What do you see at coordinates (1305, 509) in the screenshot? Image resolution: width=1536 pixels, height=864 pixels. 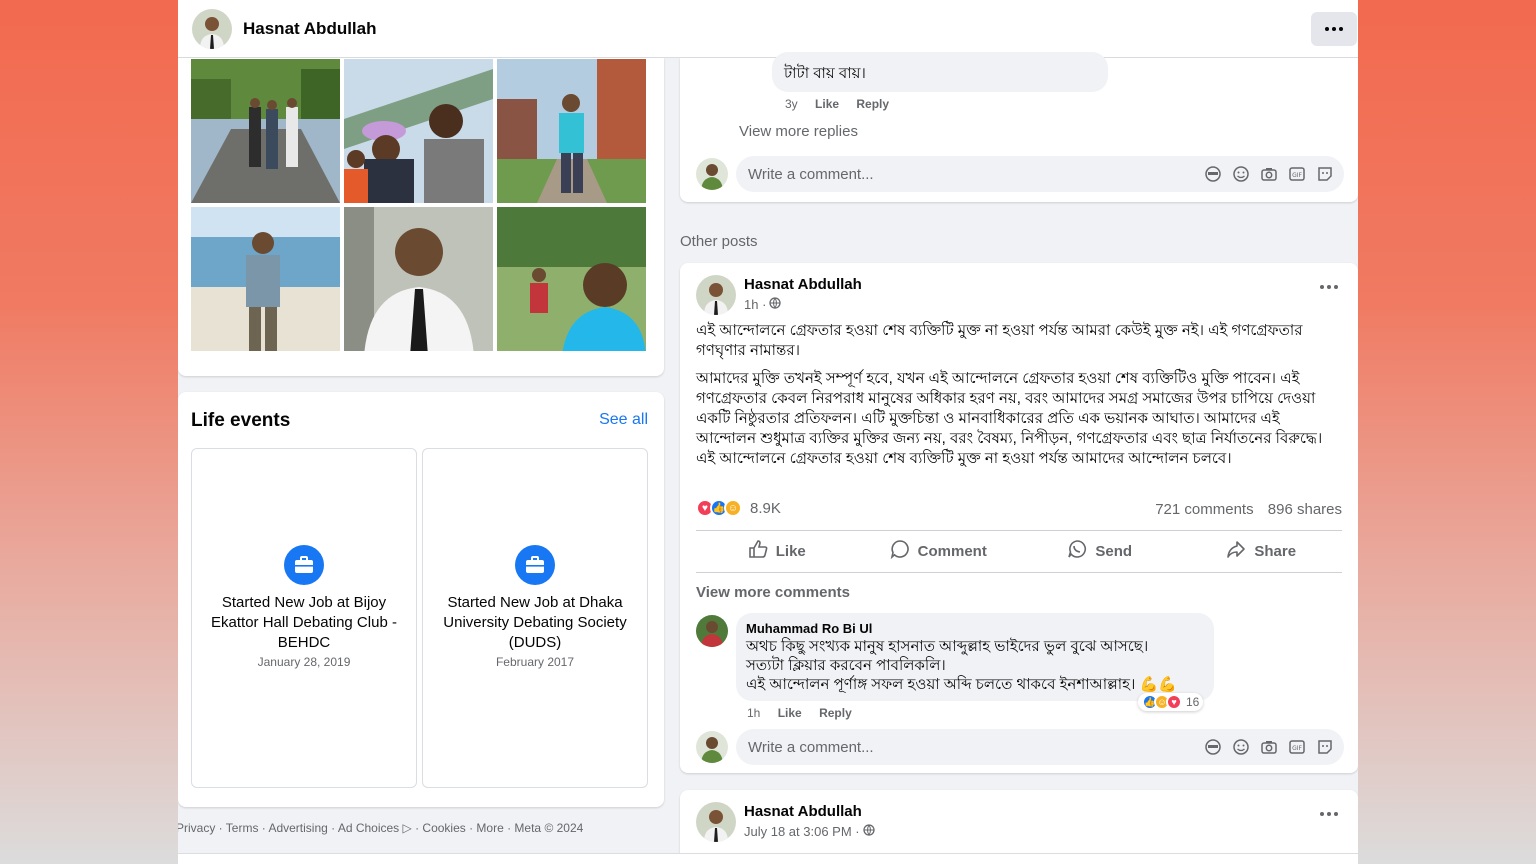 I see `shares-count: 896 shares` at bounding box center [1305, 509].